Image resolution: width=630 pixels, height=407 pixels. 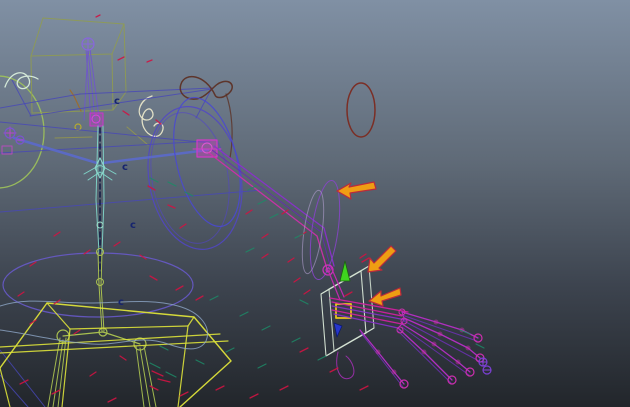 I want to click on joint-label-3: c, so click(x=133, y=225).